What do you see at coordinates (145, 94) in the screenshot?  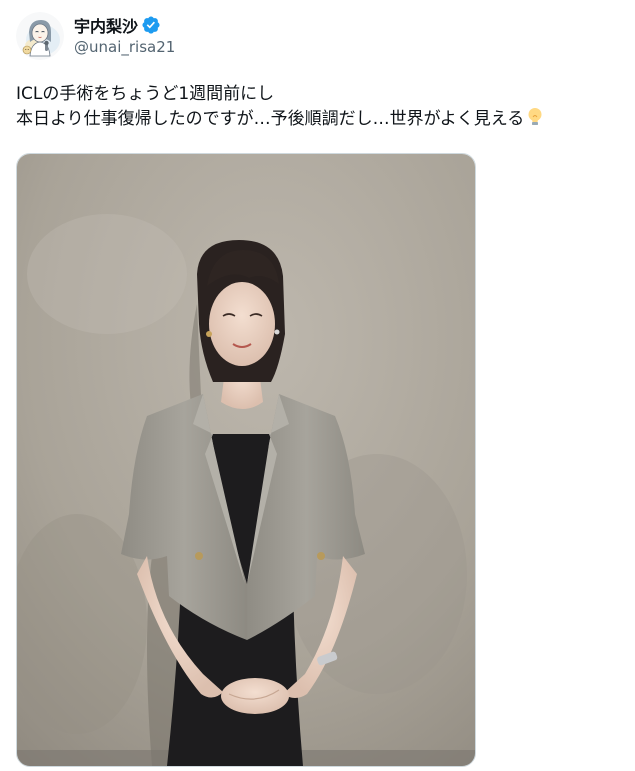 I see `tweet-text-line-1: ICLの手術をちょうど1週間前にし` at bounding box center [145, 94].